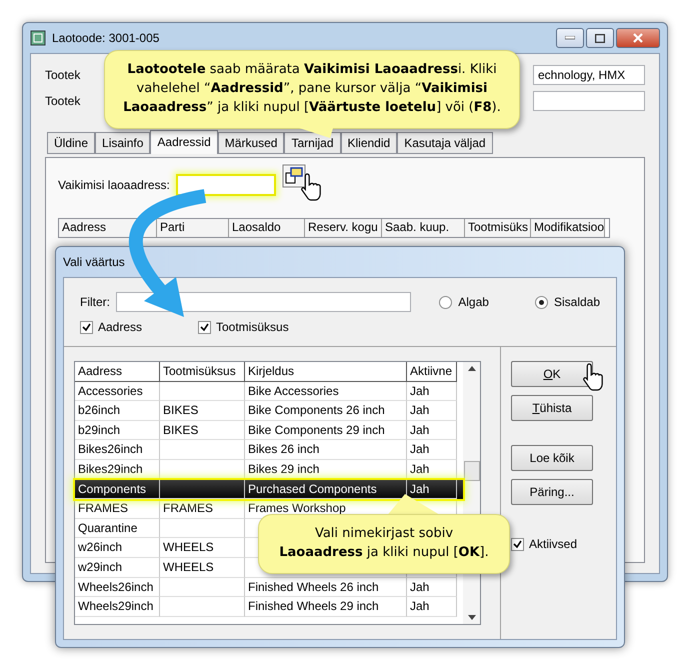  What do you see at coordinates (117, 568) in the screenshot?
I see `table-cell: w29inch` at bounding box center [117, 568].